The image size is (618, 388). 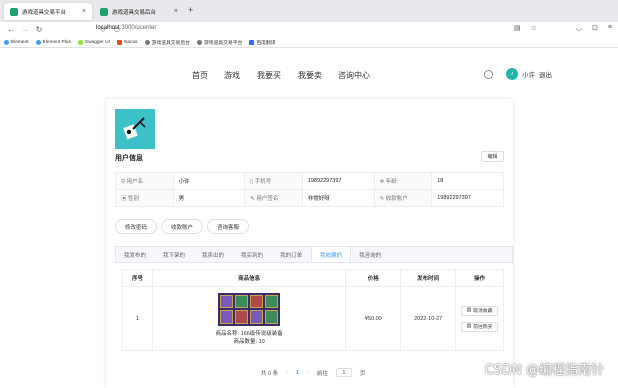 I want to click on menu-consult: 咨询中心, so click(x=354, y=75).